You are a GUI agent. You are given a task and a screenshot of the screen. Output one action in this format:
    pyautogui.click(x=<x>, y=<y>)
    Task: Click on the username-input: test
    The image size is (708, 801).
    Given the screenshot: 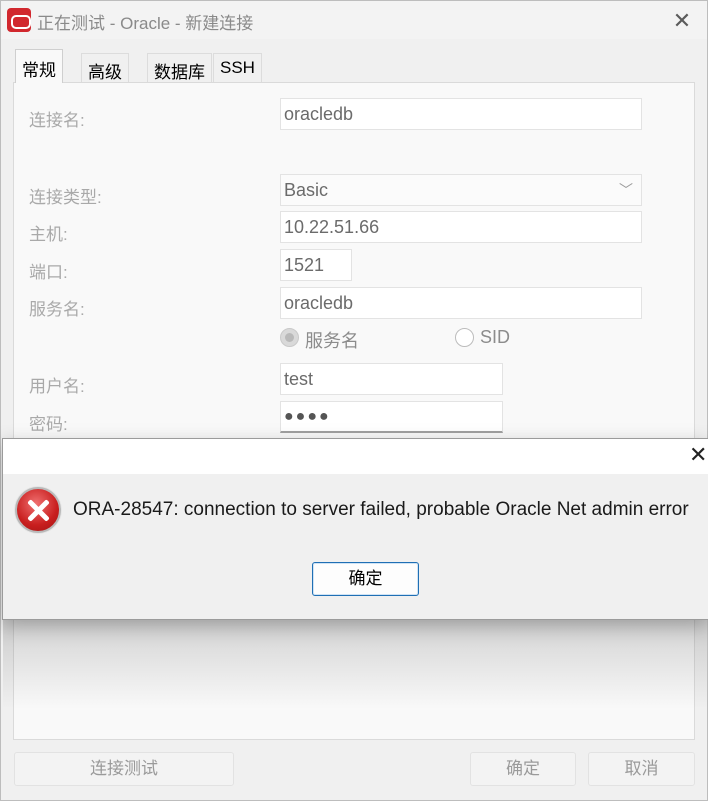 What is the action you would take?
    pyautogui.click(x=391, y=379)
    